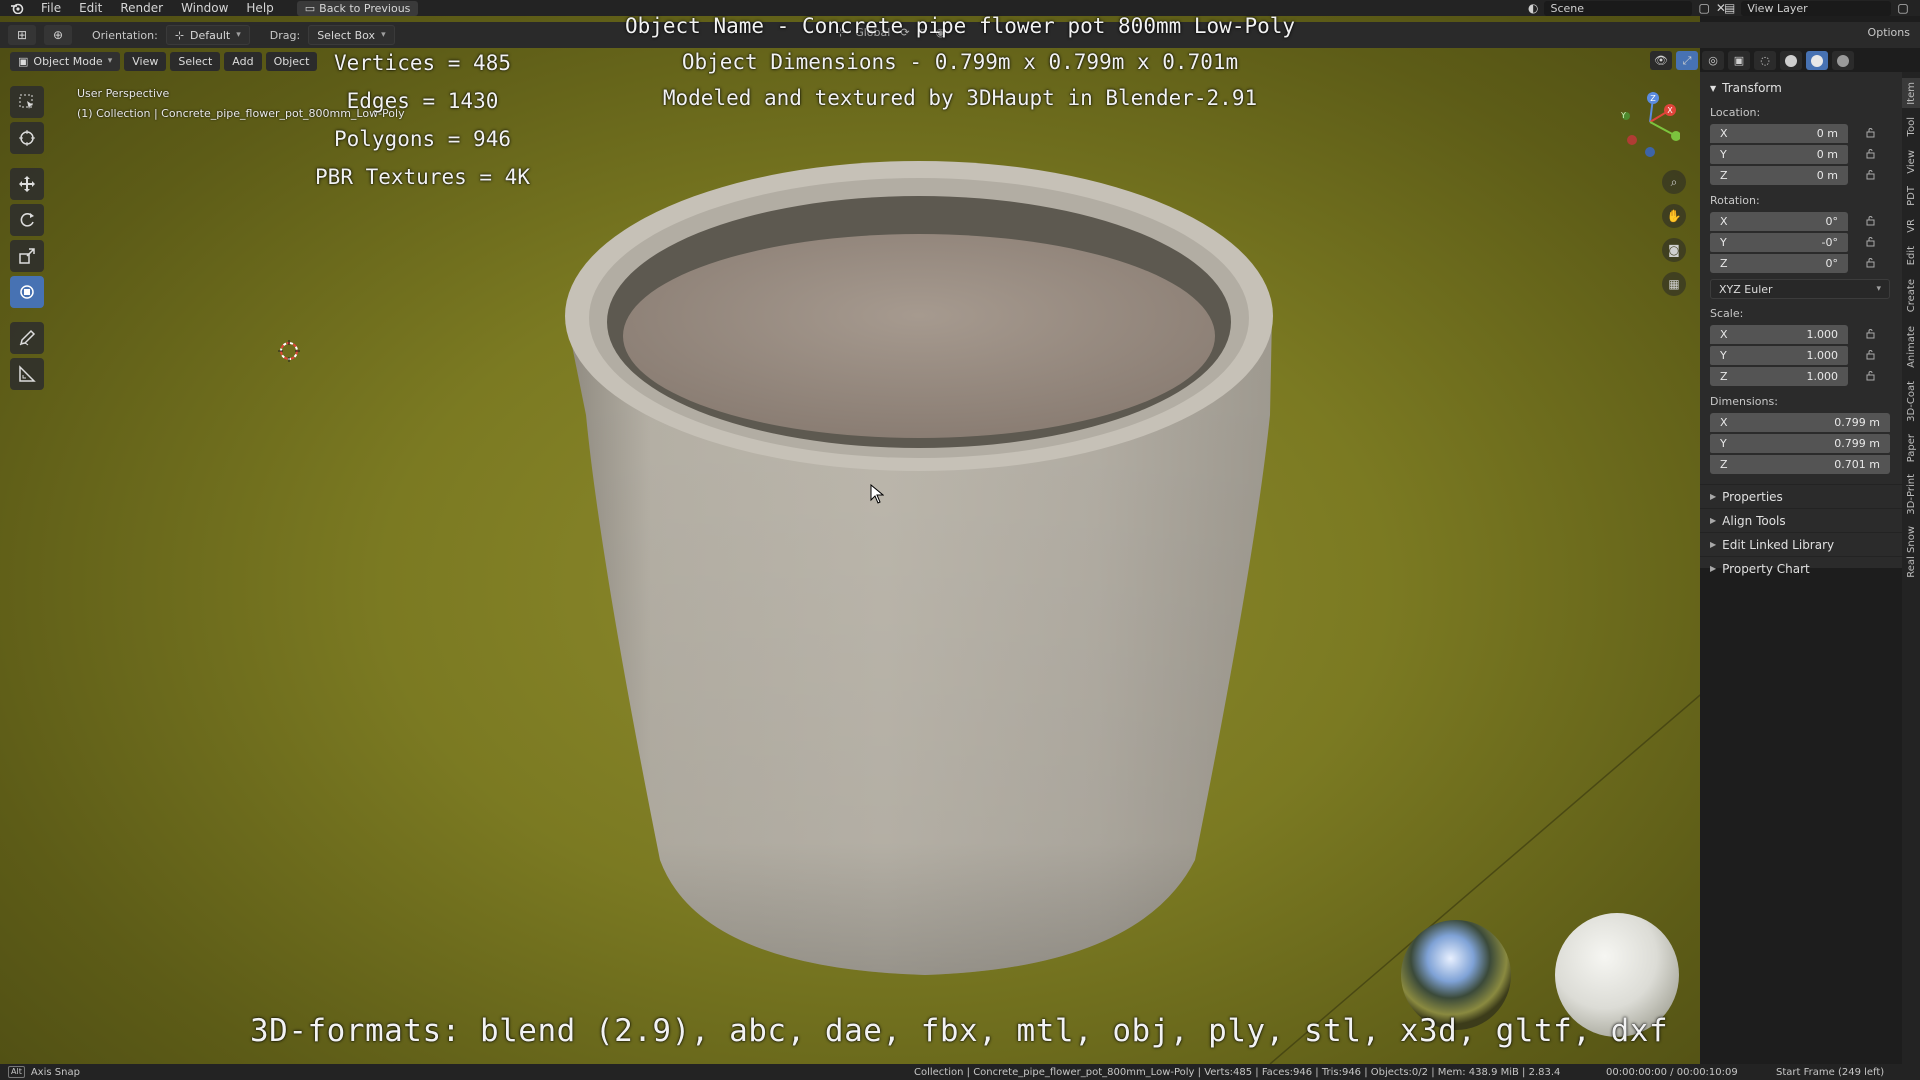 This screenshot has width=1920, height=1080. What do you see at coordinates (1822, 355) in the screenshot?
I see `field-value: 1.000` at bounding box center [1822, 355].